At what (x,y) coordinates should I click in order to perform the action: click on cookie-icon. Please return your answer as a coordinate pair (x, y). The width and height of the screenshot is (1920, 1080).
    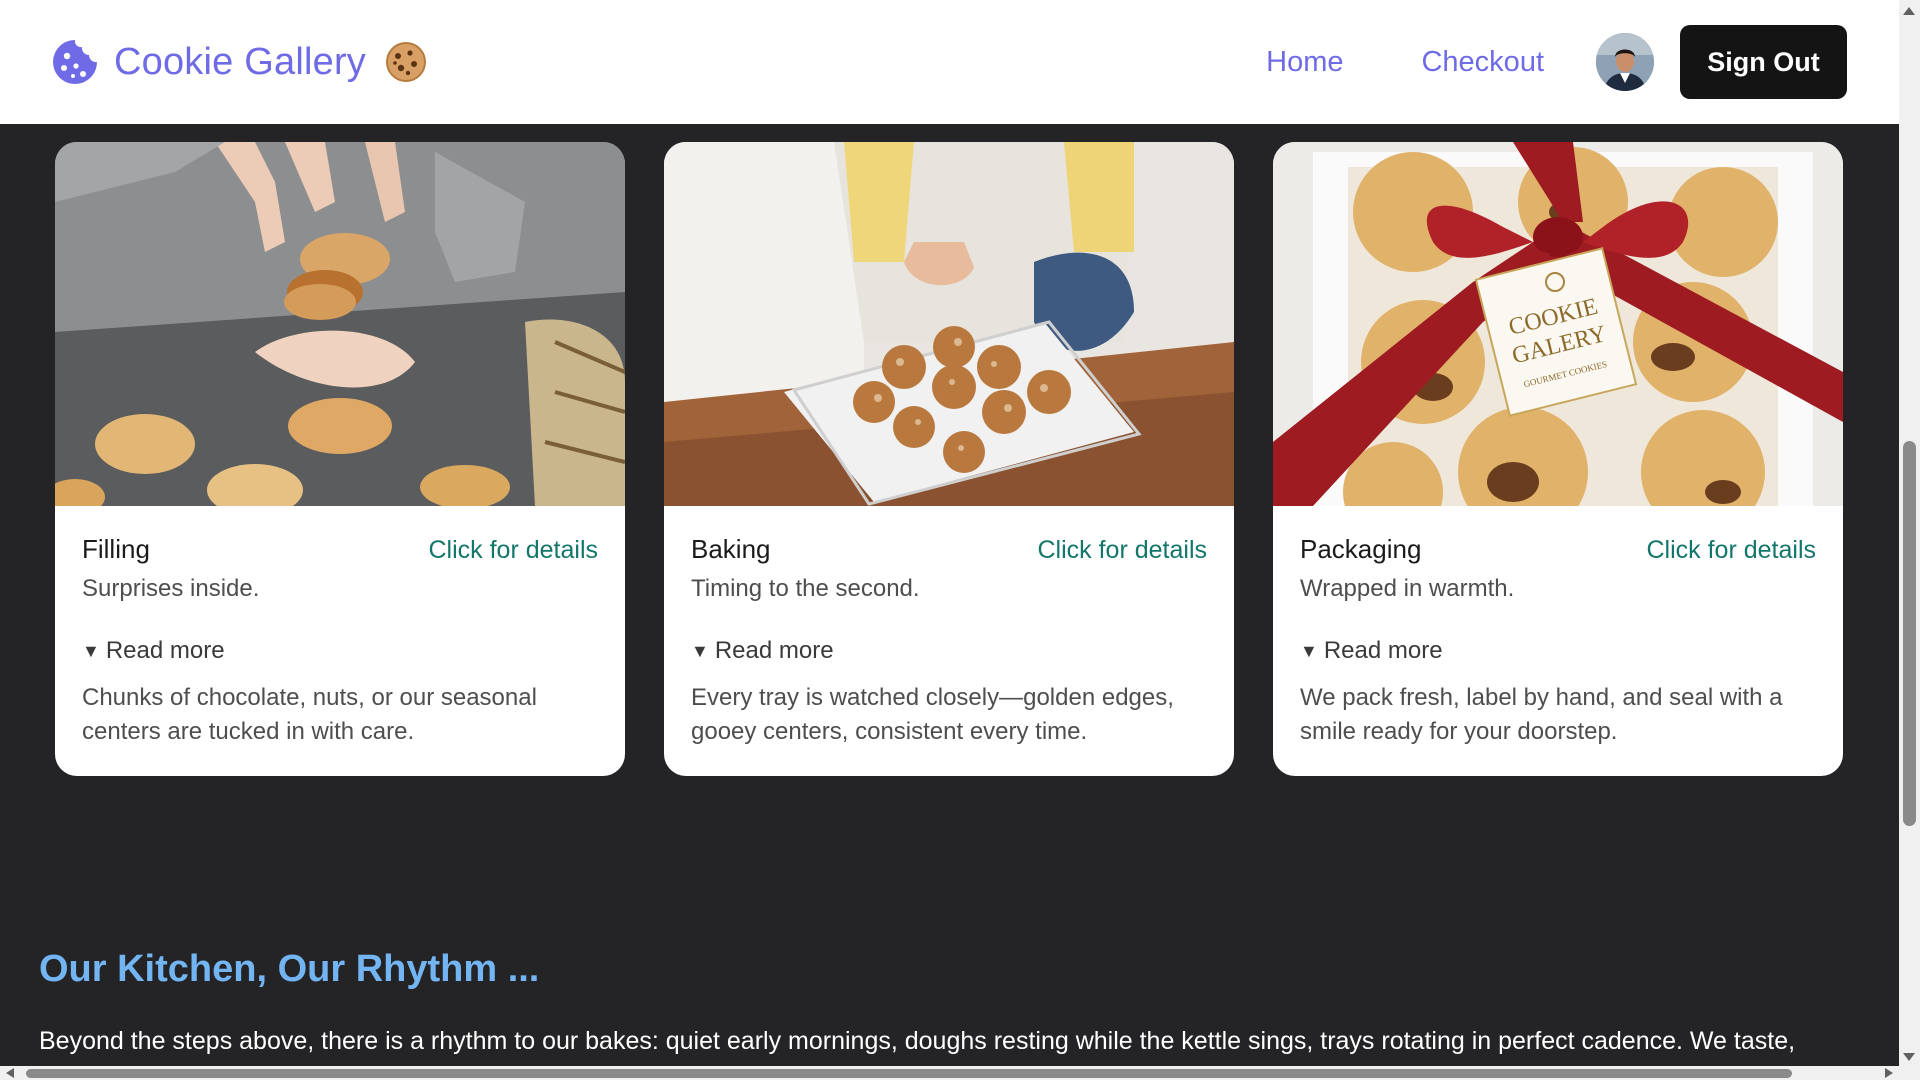
    Looking at the image, I should click on (75, 62).